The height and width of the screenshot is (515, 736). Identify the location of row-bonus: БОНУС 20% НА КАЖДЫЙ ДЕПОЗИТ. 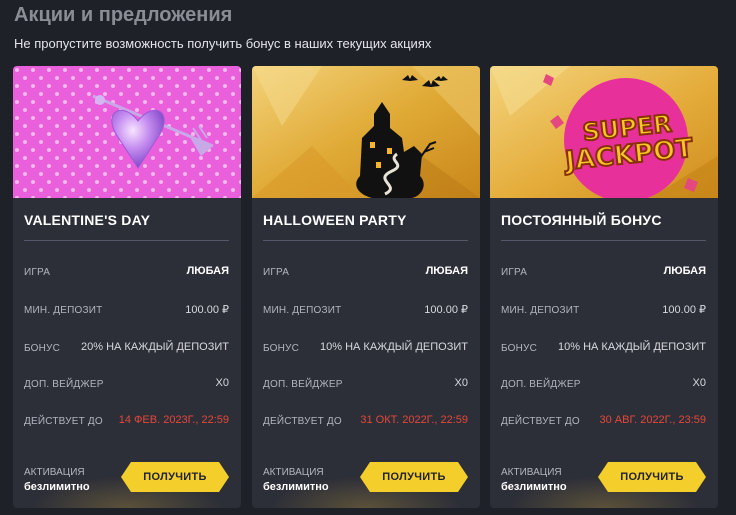
(126, 349).